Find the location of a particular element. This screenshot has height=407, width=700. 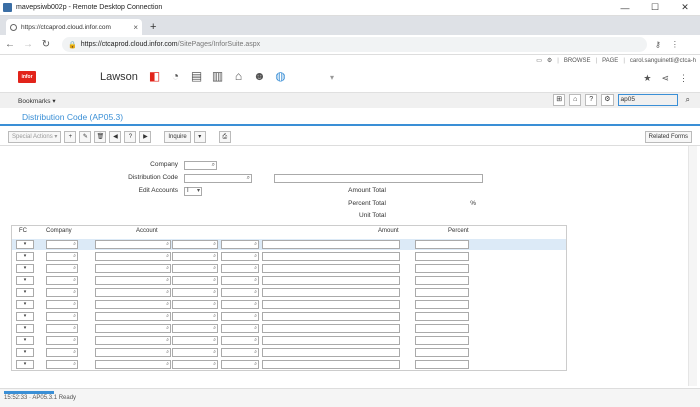

browser-tab: https://ctcaprod.cloud.infor.com × is located at coordinates (74, 27).